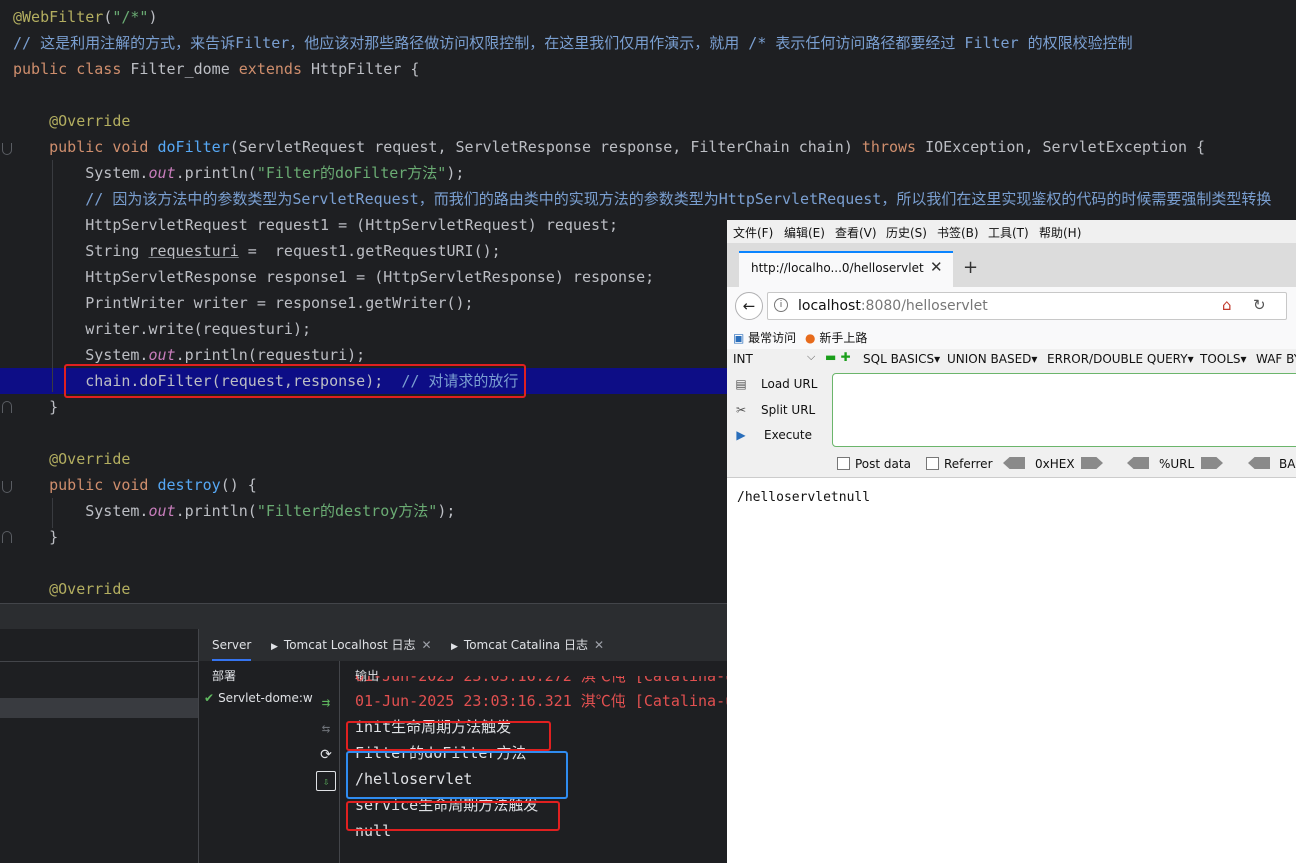 The height and width of the screenshot is (863, 1296). What do you see at coordinates (788, 435) in the screenshot?
I see `execute-button: Execute` at bounding box center [788, 435].